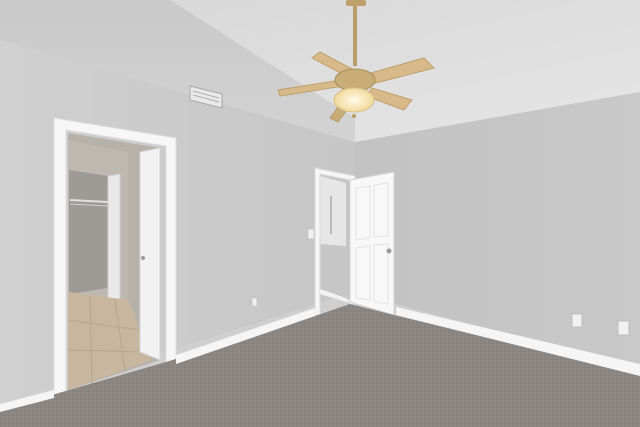 The height and width of the screenshot is (427, 640). I want to click on bathroom-door, so click(150, 254).